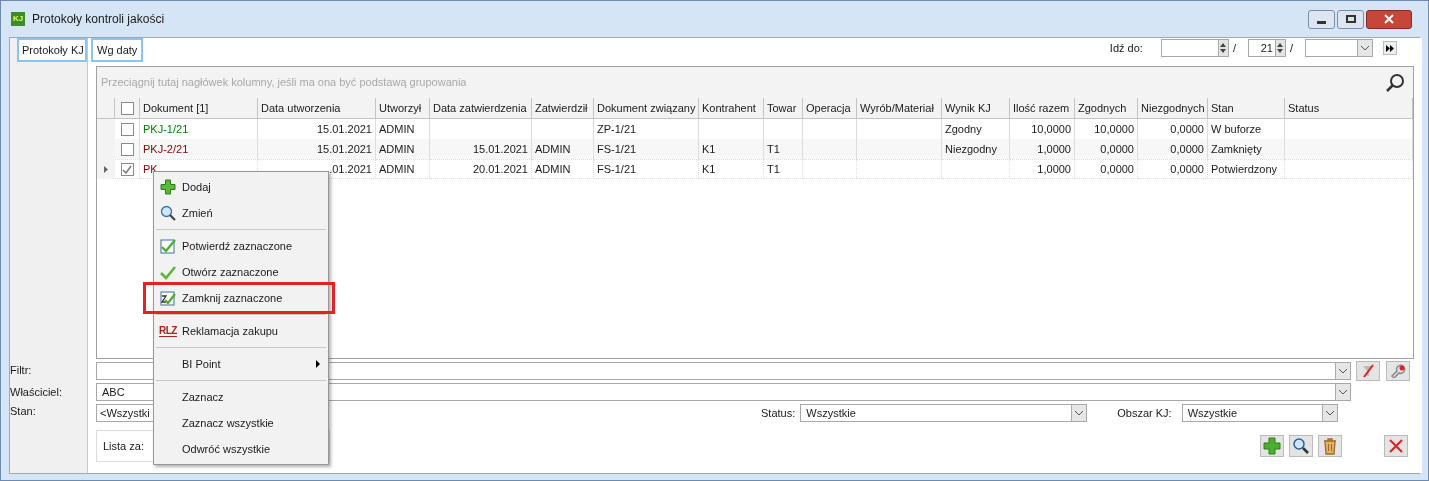 The image size is (1429, 481). Describe the element at coordinates (1041, 108) in the screenshot. I see `column-header: Ilość razem` at that location.